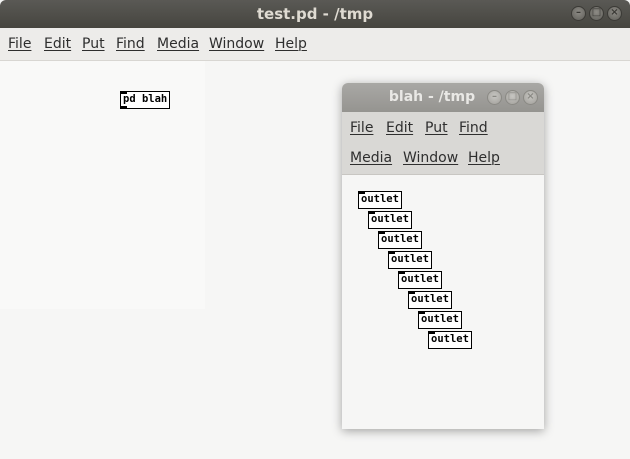 This screenshot has width=630, height=459. What do you see at coordinates (443, 143) in the screenshot?
I see `subpatch-menu-bar: File Edit Put Find Media Window Help` at bounding box center [443, 143].